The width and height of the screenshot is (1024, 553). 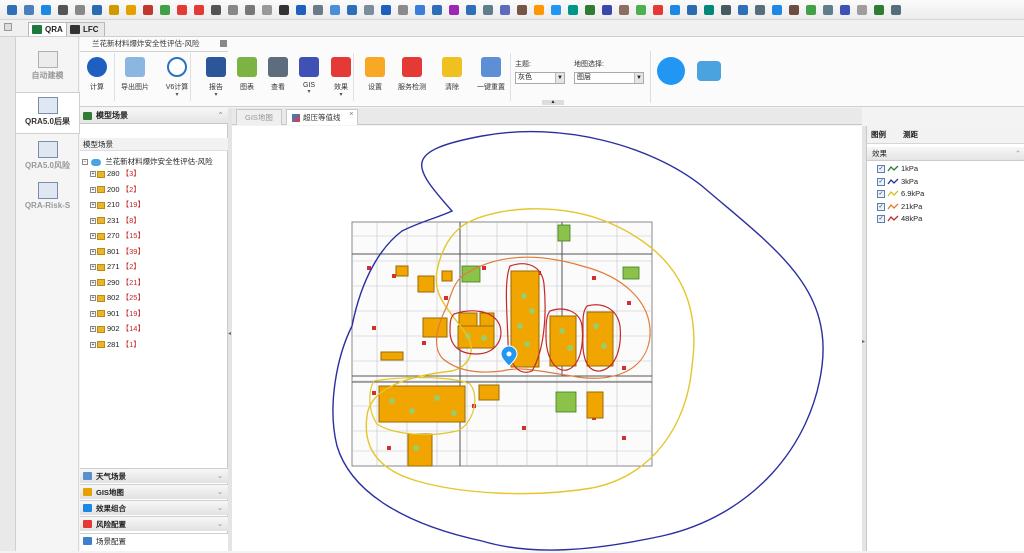 What do you see at coordinates (177, 79) in the screenshot?
I see `refresh-button: V6计算 ▾` at bounding box center [177, 79].